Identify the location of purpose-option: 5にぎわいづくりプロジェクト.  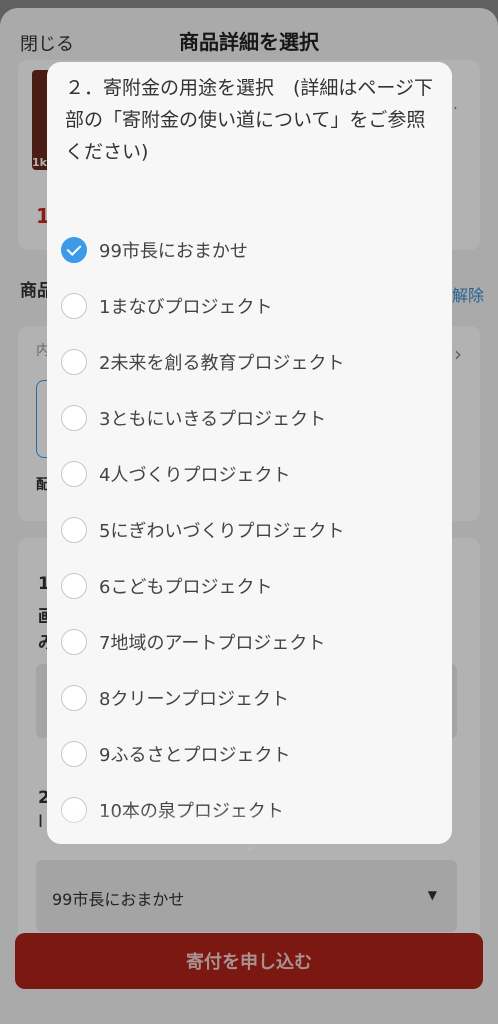
(251, 530).